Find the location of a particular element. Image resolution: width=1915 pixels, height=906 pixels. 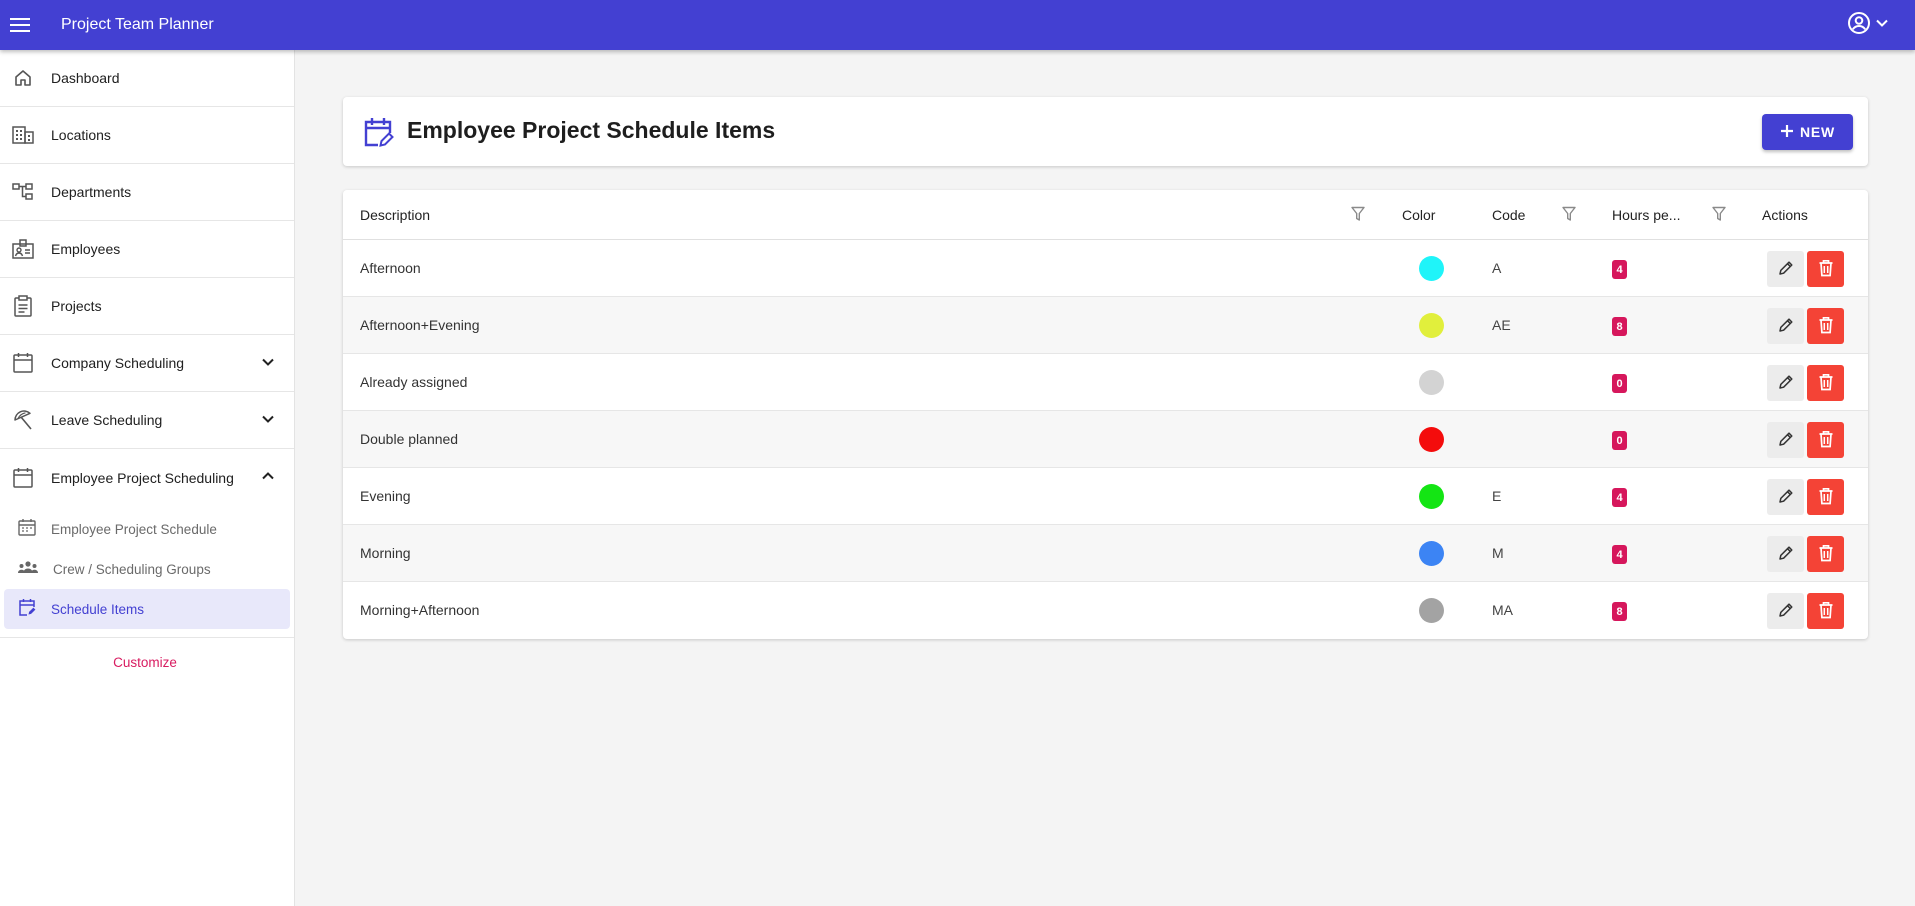

page-title: Employee Project Schedule Items is located at coordinates (591, 130).